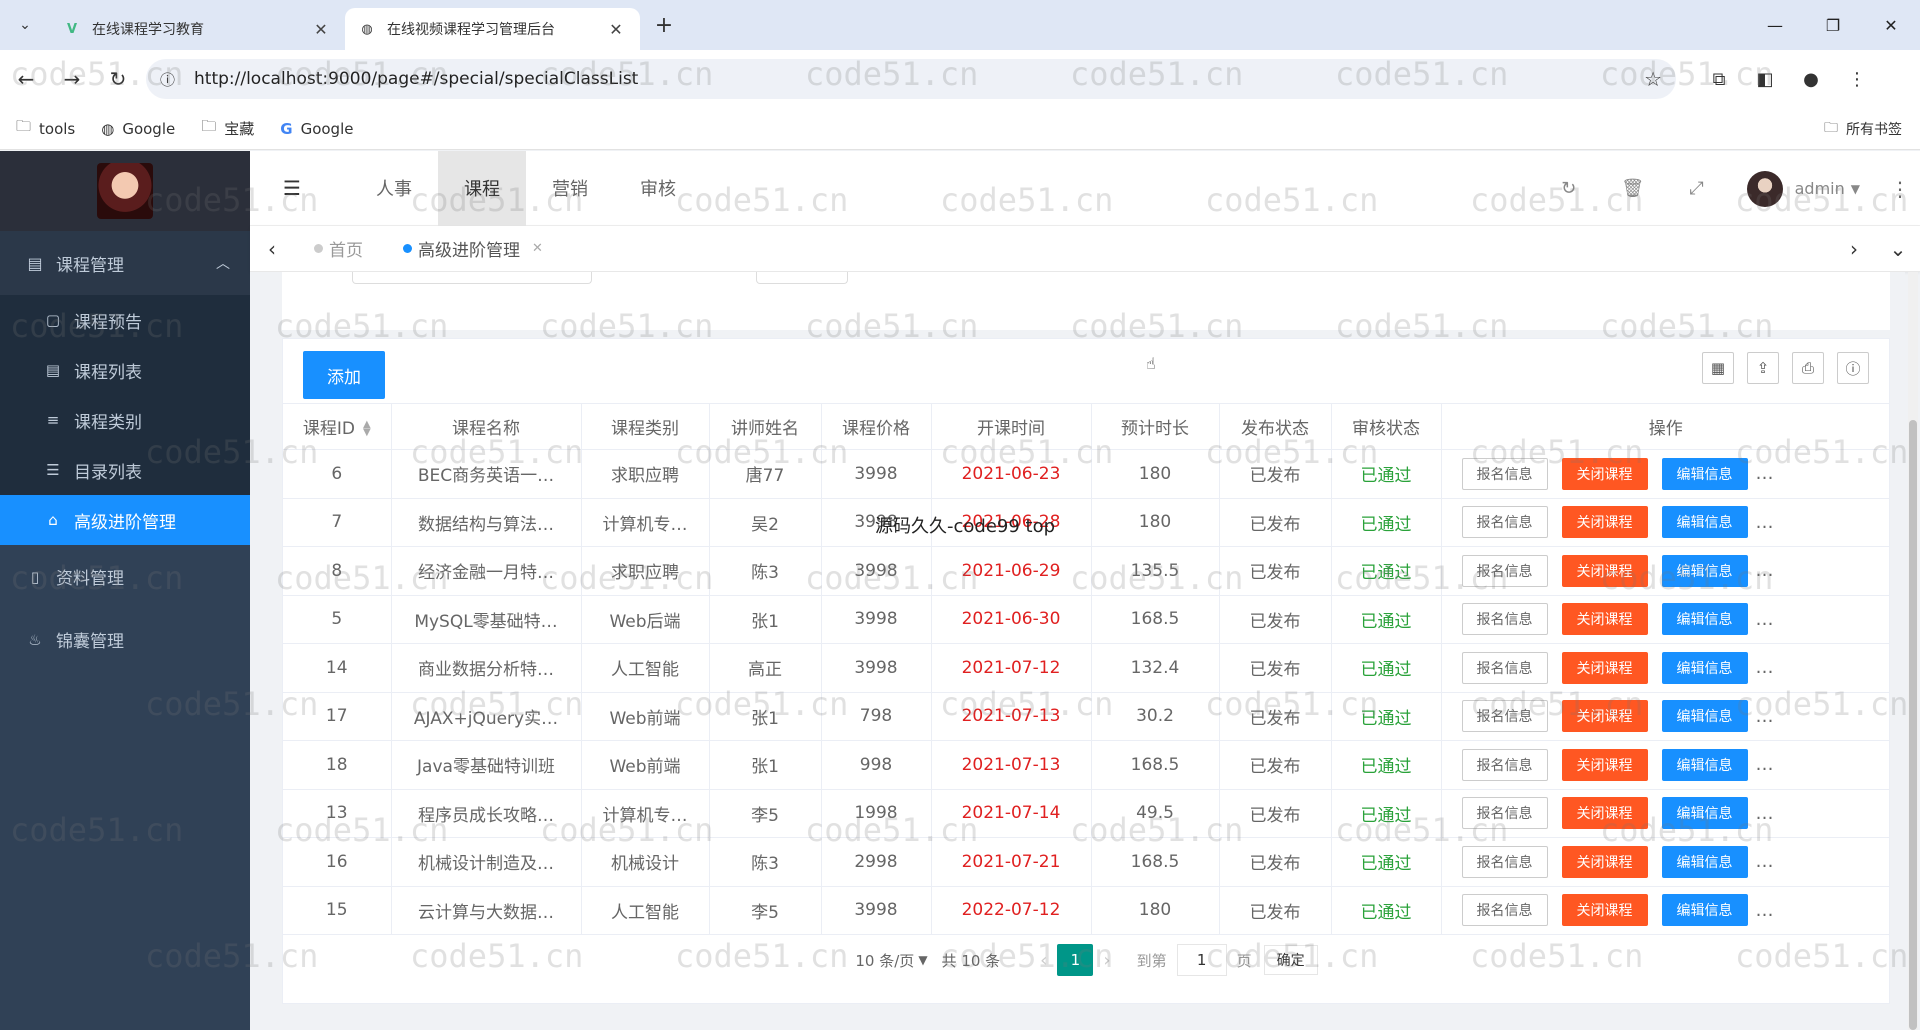  Describe the element at coordinates (394, 188) in the screenshot. I see `top-menu-hr: 人事` at that location.